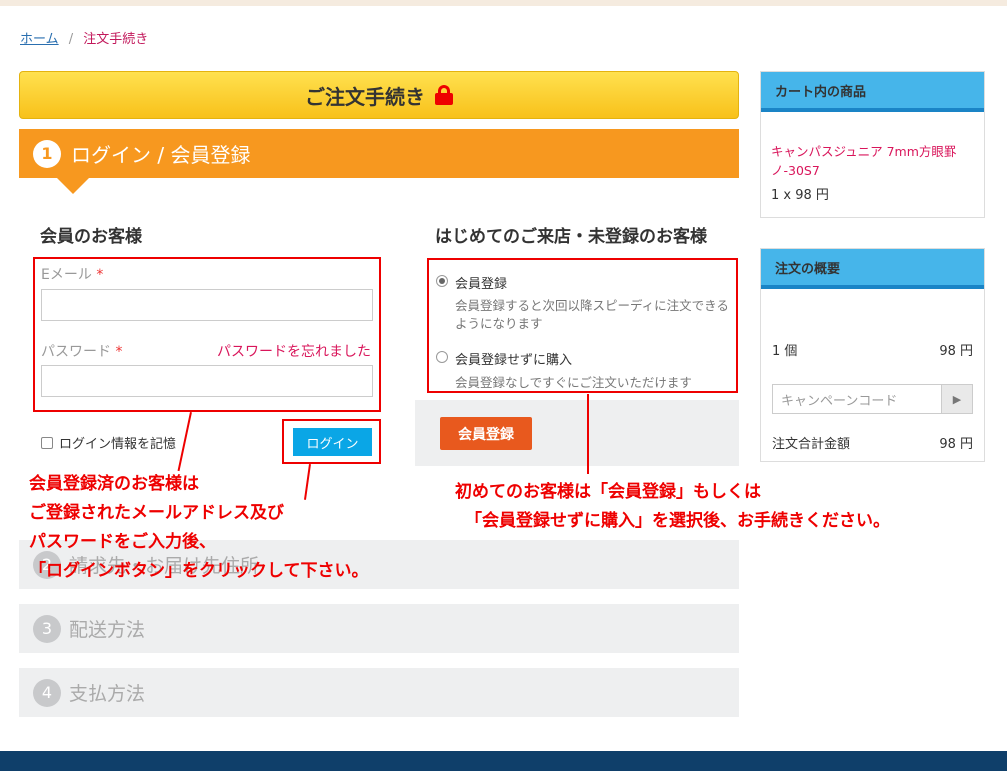 This screenshot has height=771, width=1007. Describe the element at coordinates (872, 442) in the screenshot. I see `summary-total-row: 注文合計金額 98 円` at that location.